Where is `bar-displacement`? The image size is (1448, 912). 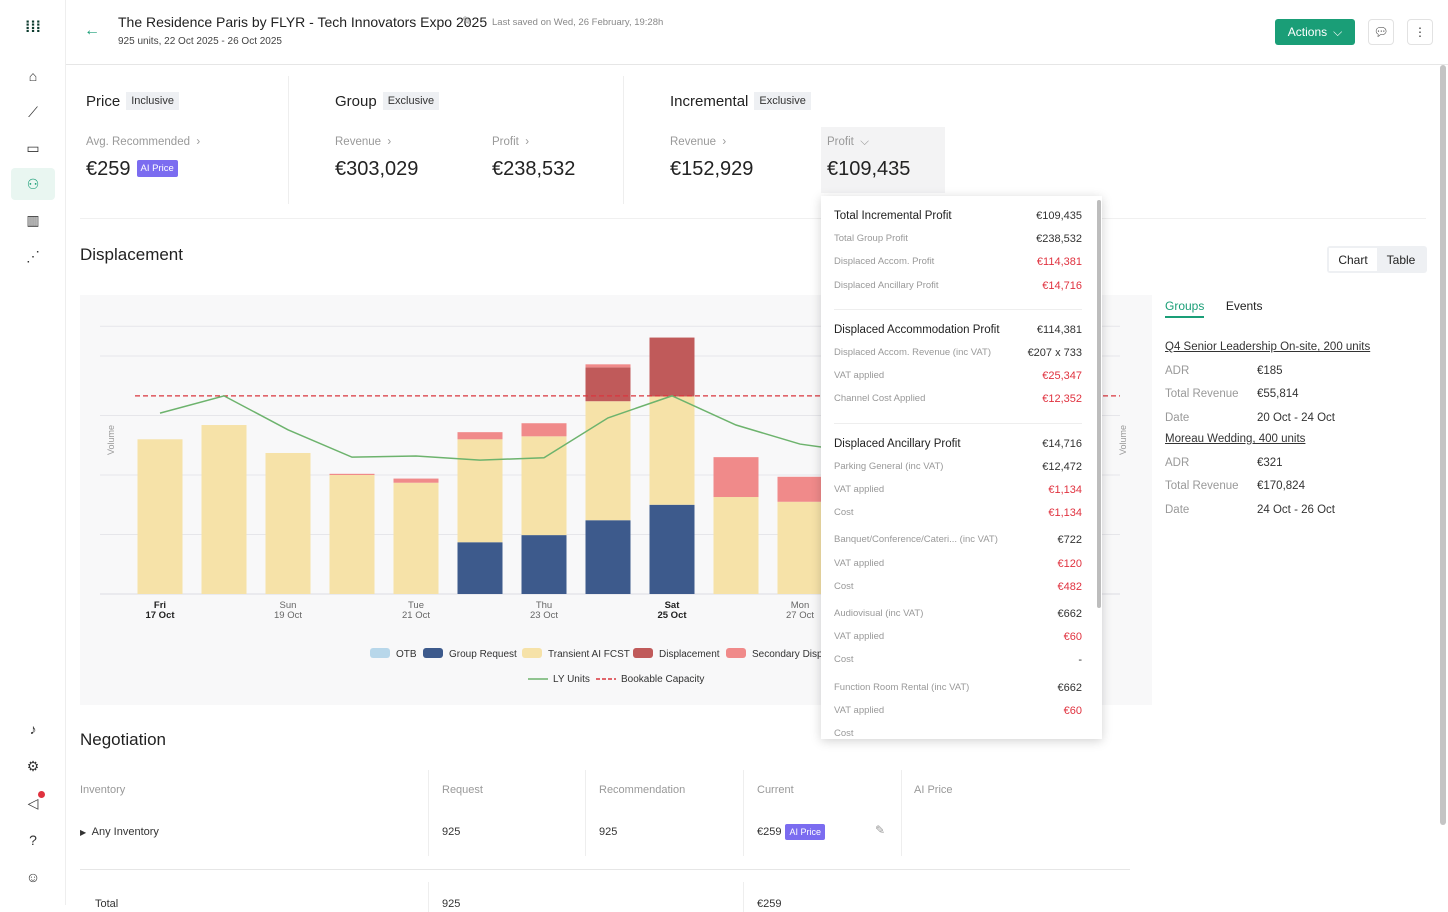 bar-displacement is located at coordinates (672, 367).